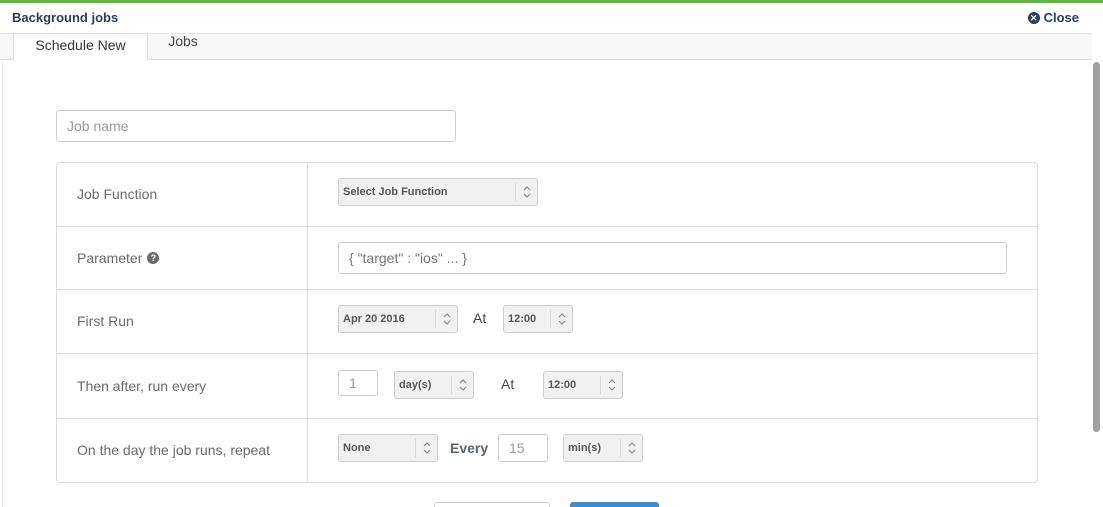 Image resolution: width=1103 pixels, height=507 pixels. I want to click on repeat-label: On the day the job runs, repeat, so click(174, 450).